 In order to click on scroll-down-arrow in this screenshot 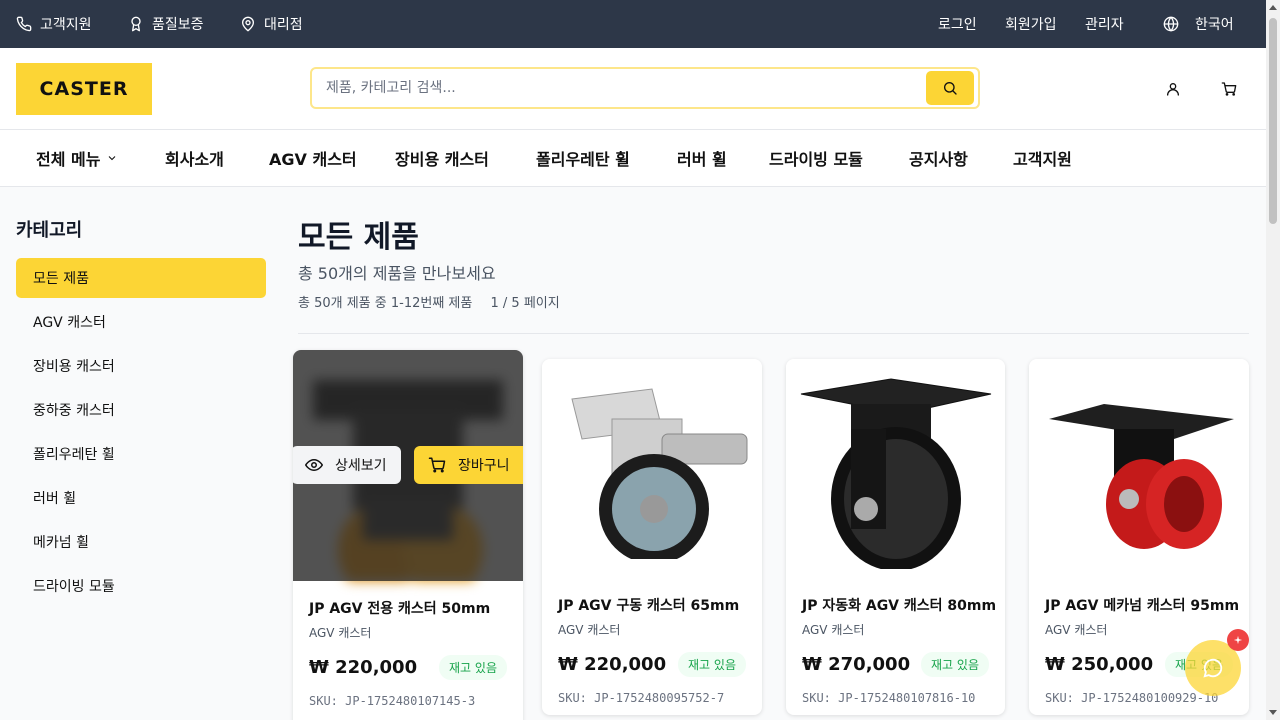, I will do `click(1273, 712)`.